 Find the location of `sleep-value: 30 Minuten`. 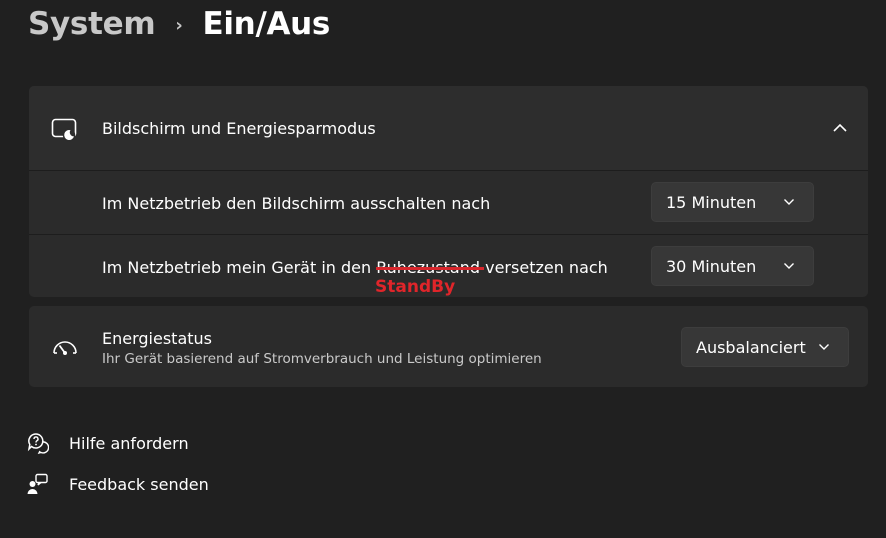

sleep-value: 30 Minuten is located at coordinates (711, 266).